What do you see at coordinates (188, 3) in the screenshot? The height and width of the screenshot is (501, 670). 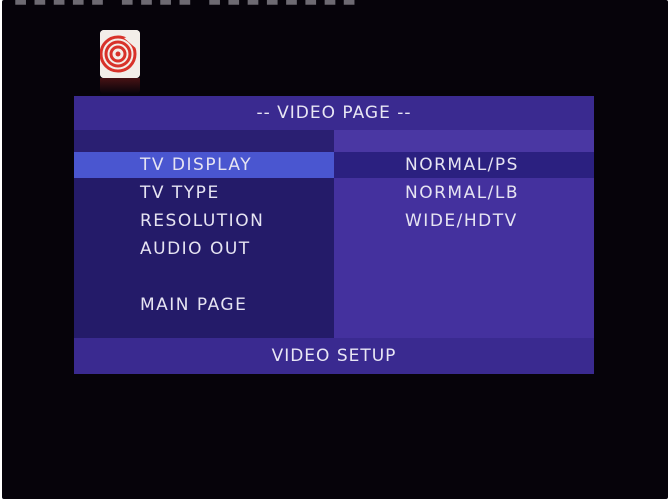 I see `top-cropped-text: ■■■■■ ■■■■ ■■■■■■■■` at bounding box center [188, 3].